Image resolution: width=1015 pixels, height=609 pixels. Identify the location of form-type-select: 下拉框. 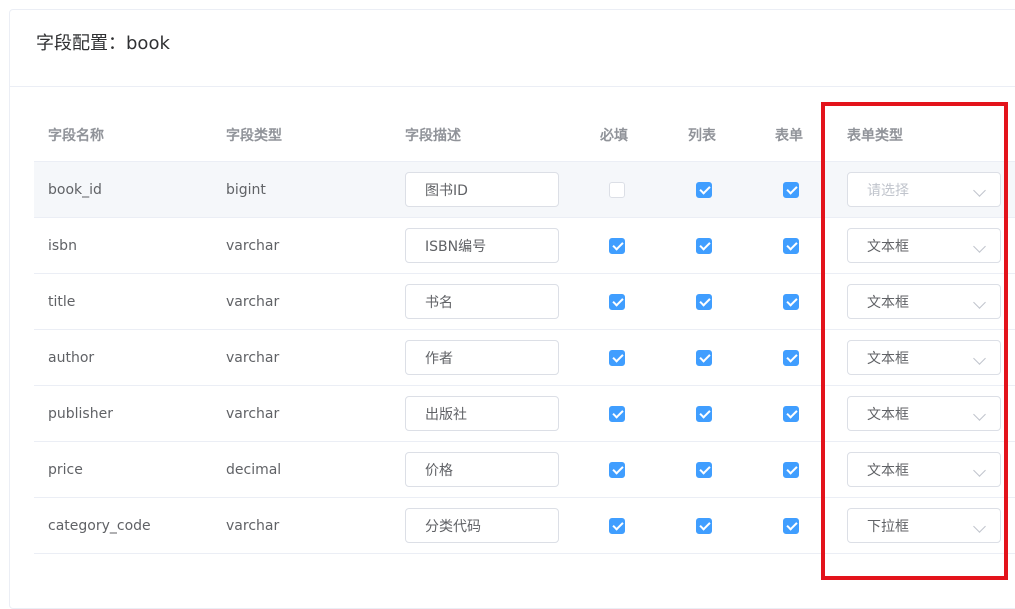
(924, 525).